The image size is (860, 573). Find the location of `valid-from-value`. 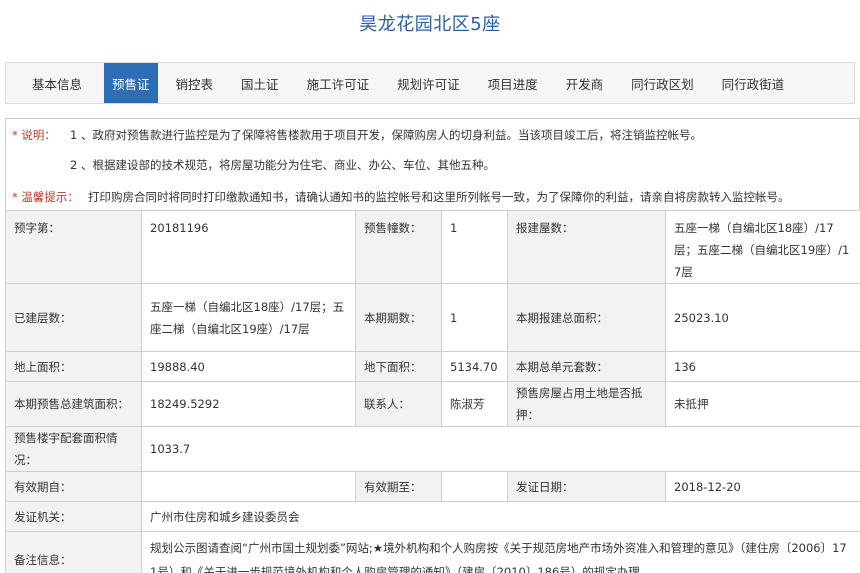

valid-from-value is located at coordinates (248, 486).